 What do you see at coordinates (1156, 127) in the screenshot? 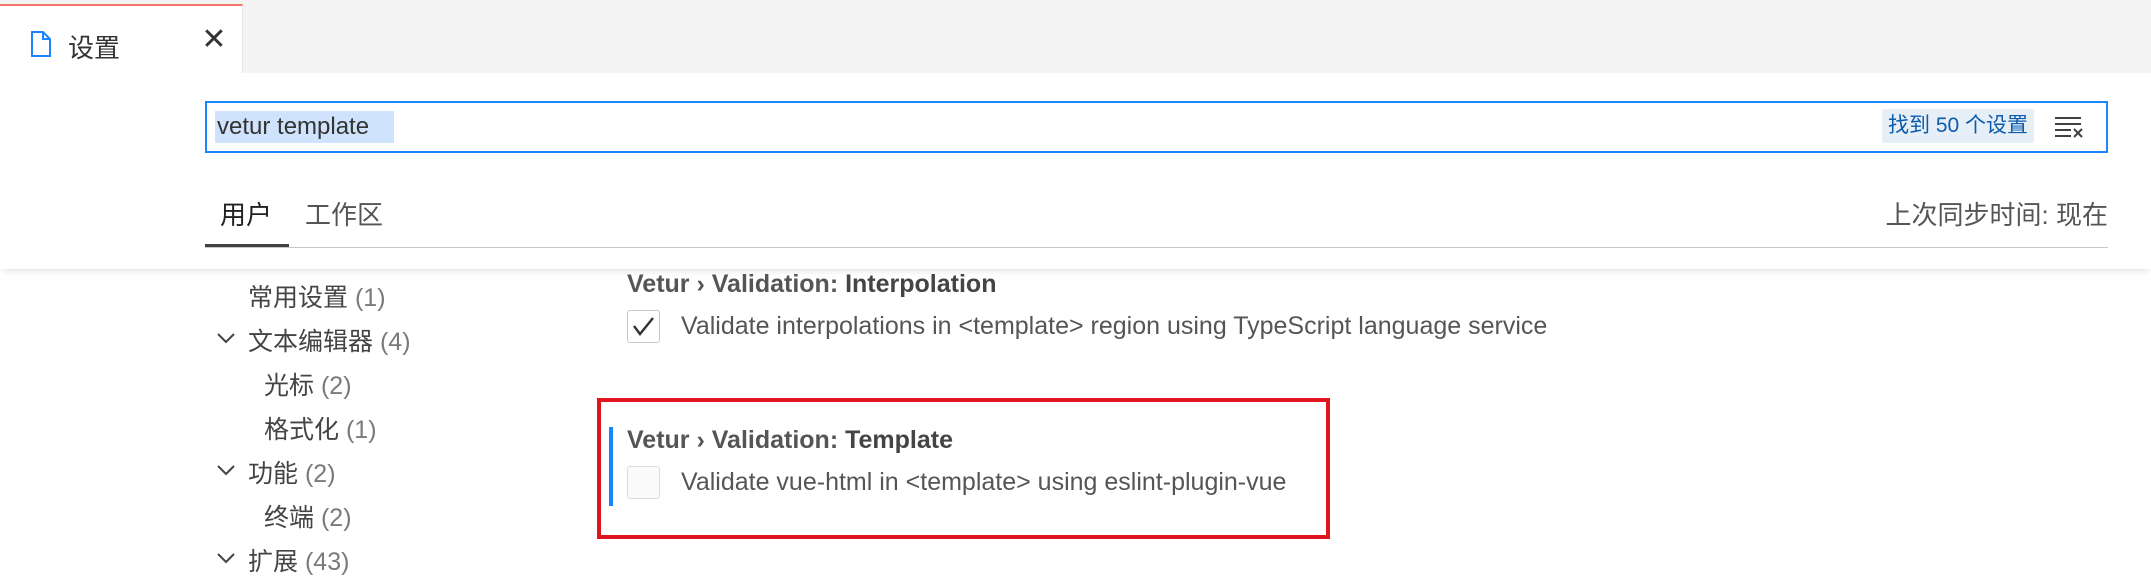
I see `settings-search-box: 找到 50 个设置` at bounding box center [1156, 127].